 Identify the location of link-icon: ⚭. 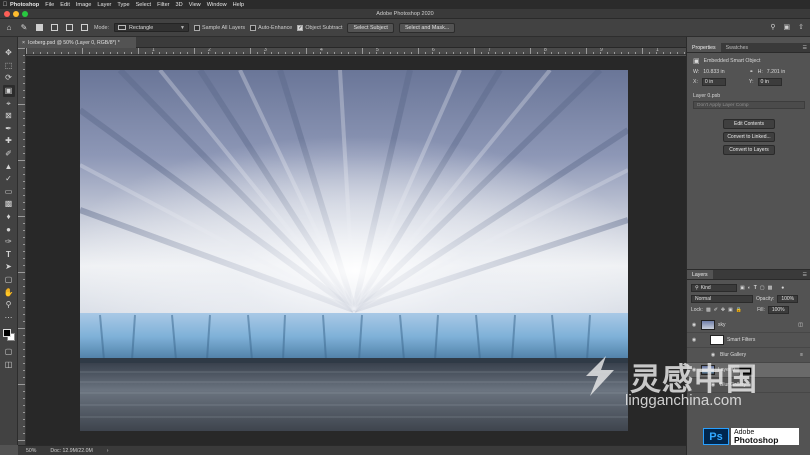
(751, 72).